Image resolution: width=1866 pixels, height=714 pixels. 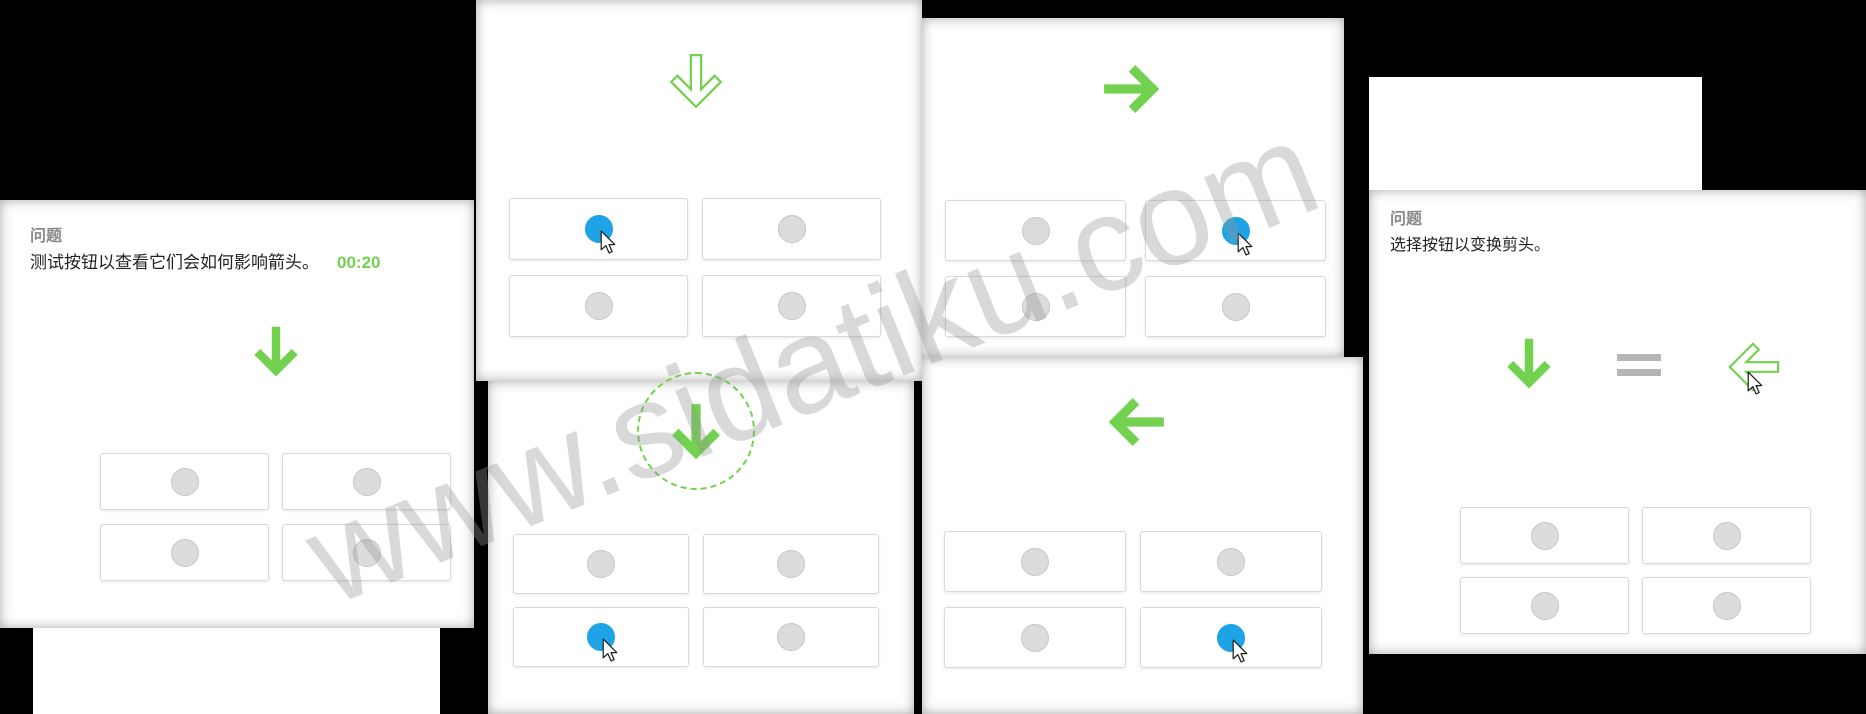 I want to click on countdown-timer: 00:20, so click(x=359, y=262).